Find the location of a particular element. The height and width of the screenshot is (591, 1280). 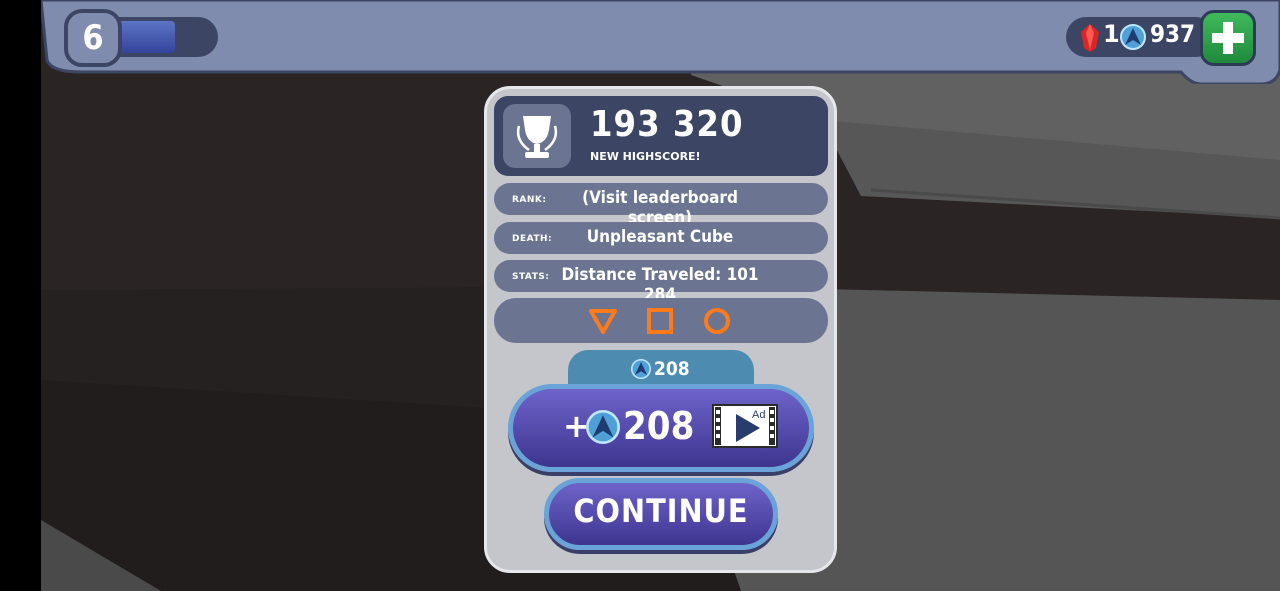

continue-button-label: CONTINUE is located at coordinates (661, 511).